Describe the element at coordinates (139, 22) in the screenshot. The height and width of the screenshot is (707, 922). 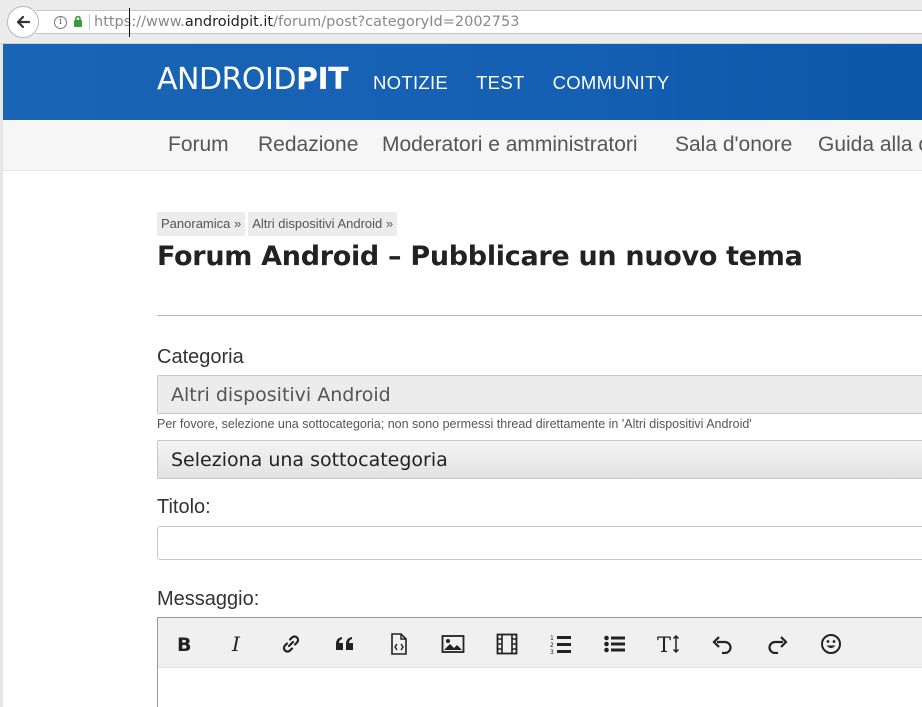
I see `url-scheme: https://www.` at that location.